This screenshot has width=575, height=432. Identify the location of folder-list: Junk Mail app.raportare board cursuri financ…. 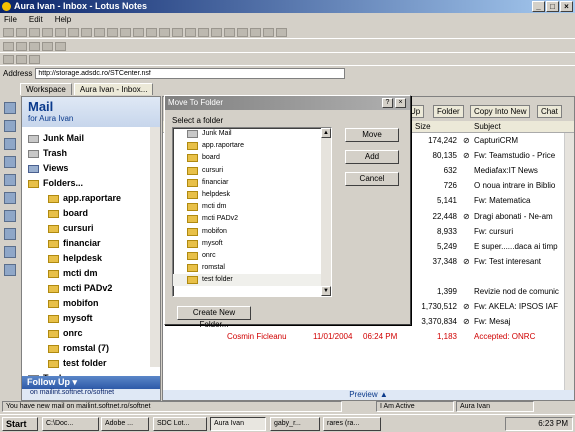
(252, 212).